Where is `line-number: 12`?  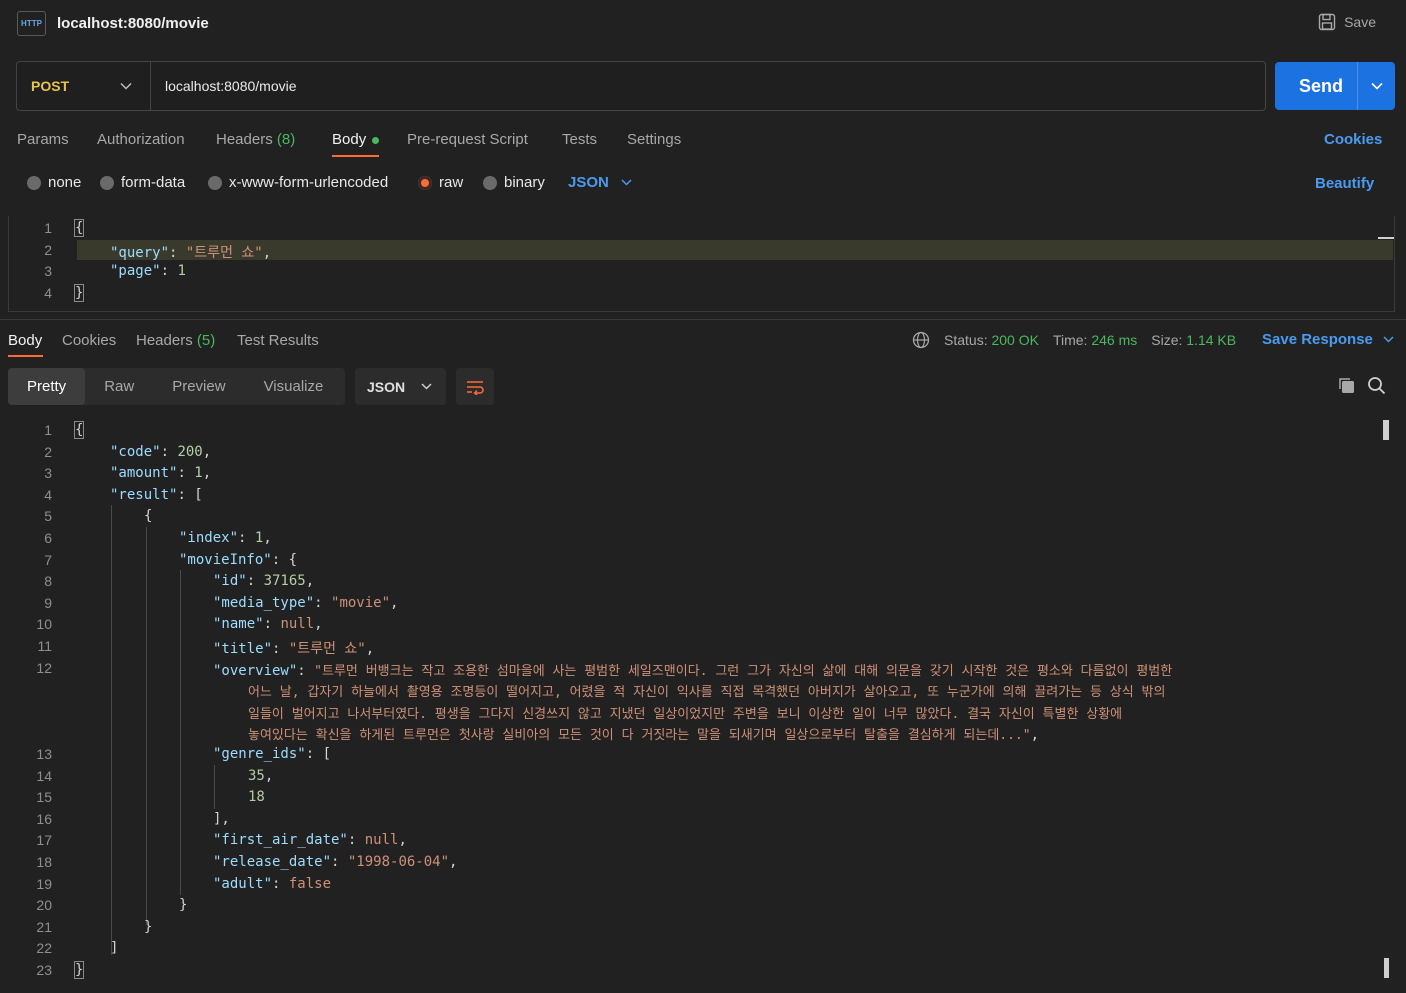
line-number: 12 is located at coordinates (44, 668).